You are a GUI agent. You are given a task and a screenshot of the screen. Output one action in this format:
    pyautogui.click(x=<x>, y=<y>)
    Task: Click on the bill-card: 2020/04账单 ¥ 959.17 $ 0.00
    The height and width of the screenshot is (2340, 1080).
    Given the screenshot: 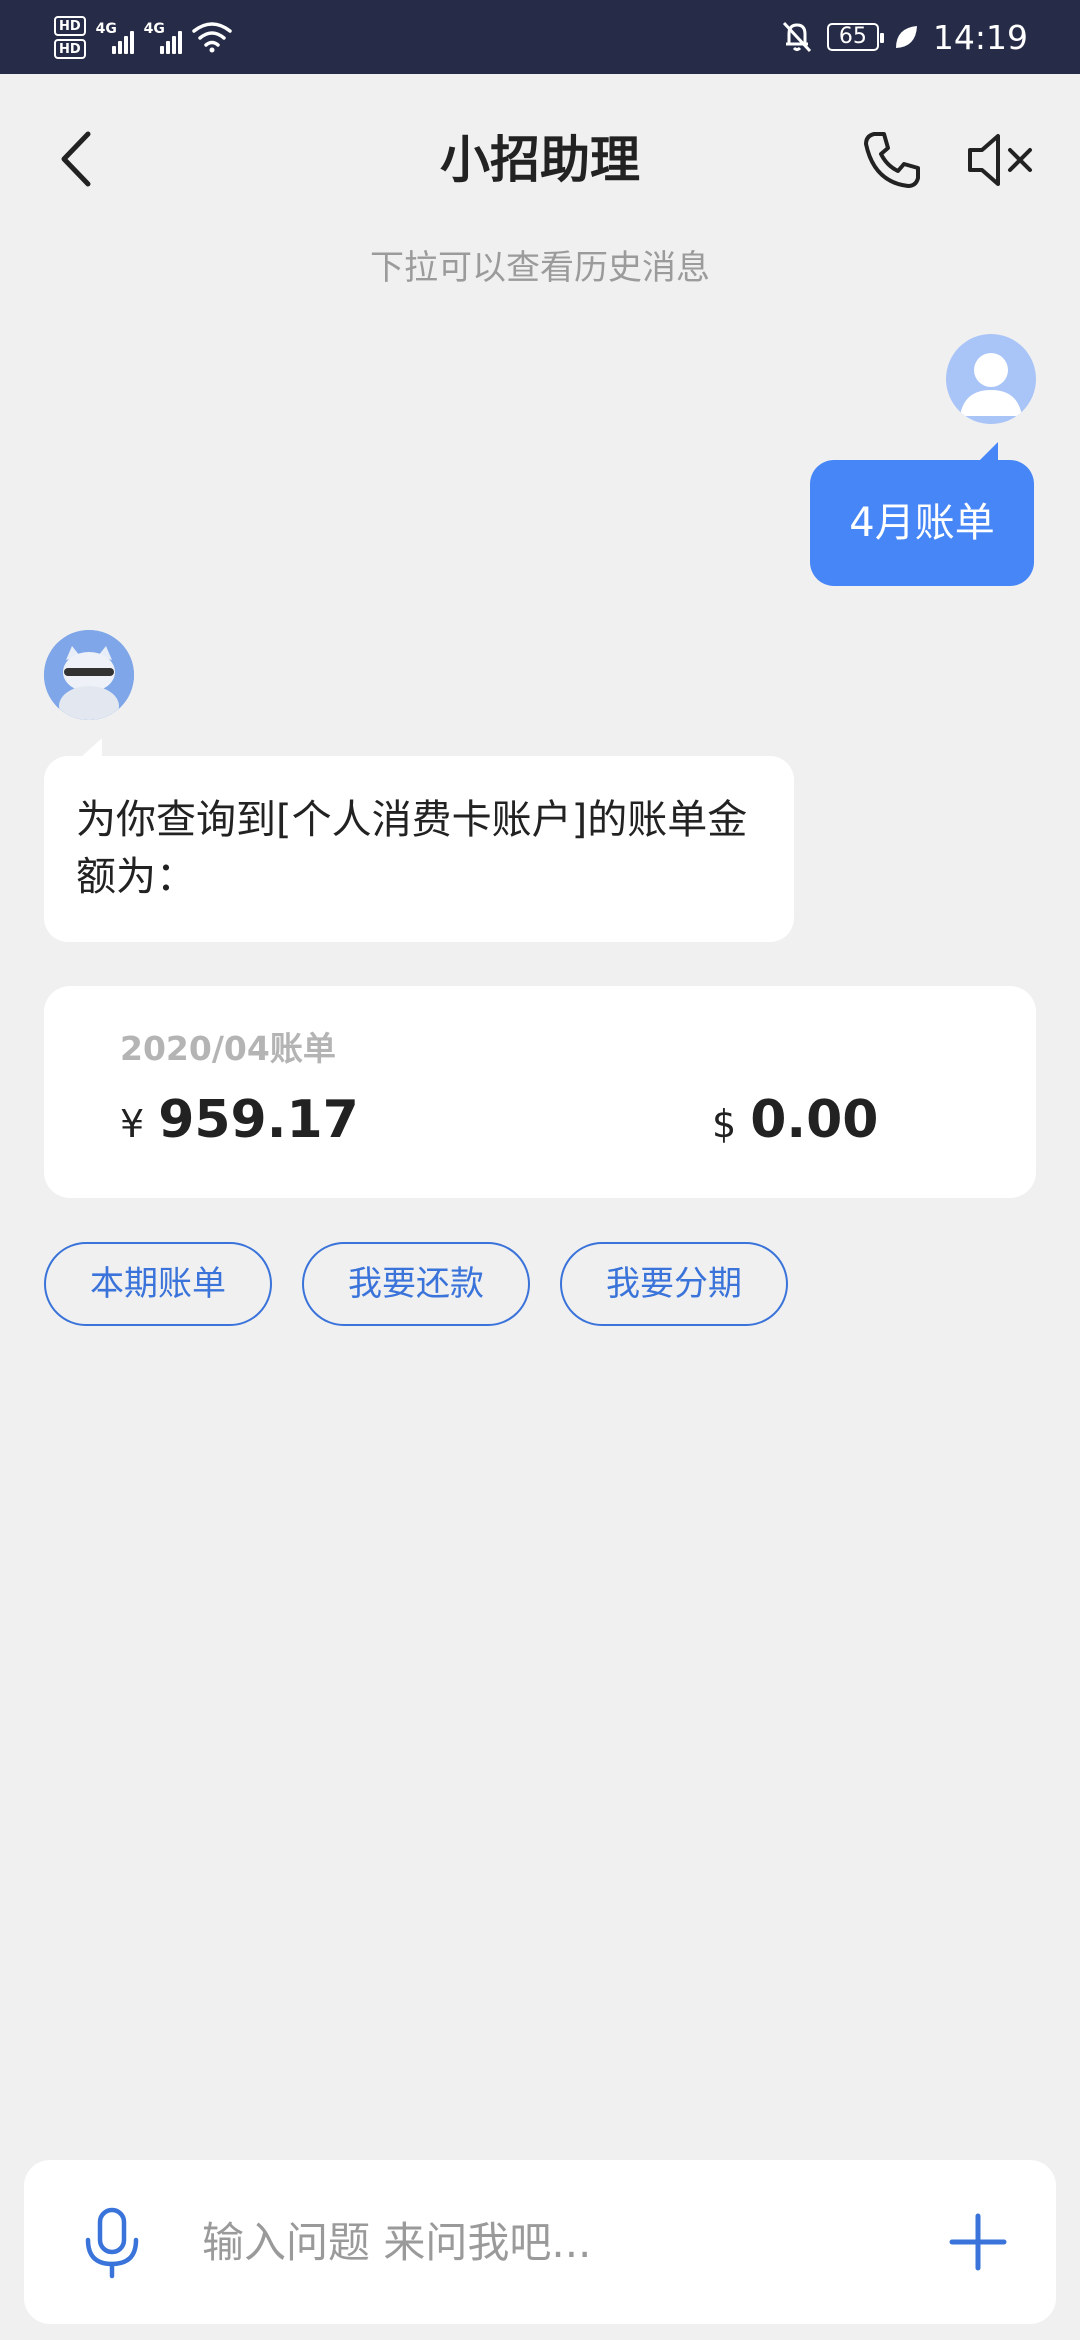 What is the action you would take?
    pyautogui.click(x=540, y=1092)
    